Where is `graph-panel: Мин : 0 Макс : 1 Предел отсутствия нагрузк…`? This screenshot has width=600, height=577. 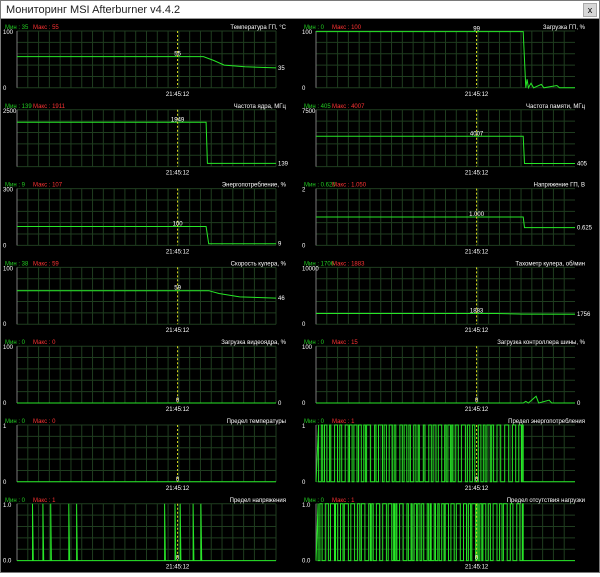
graph-panel: Мин : 0 Макс : 1 Предел отсутствия нагрузк… is located at coordinates (449, 531).